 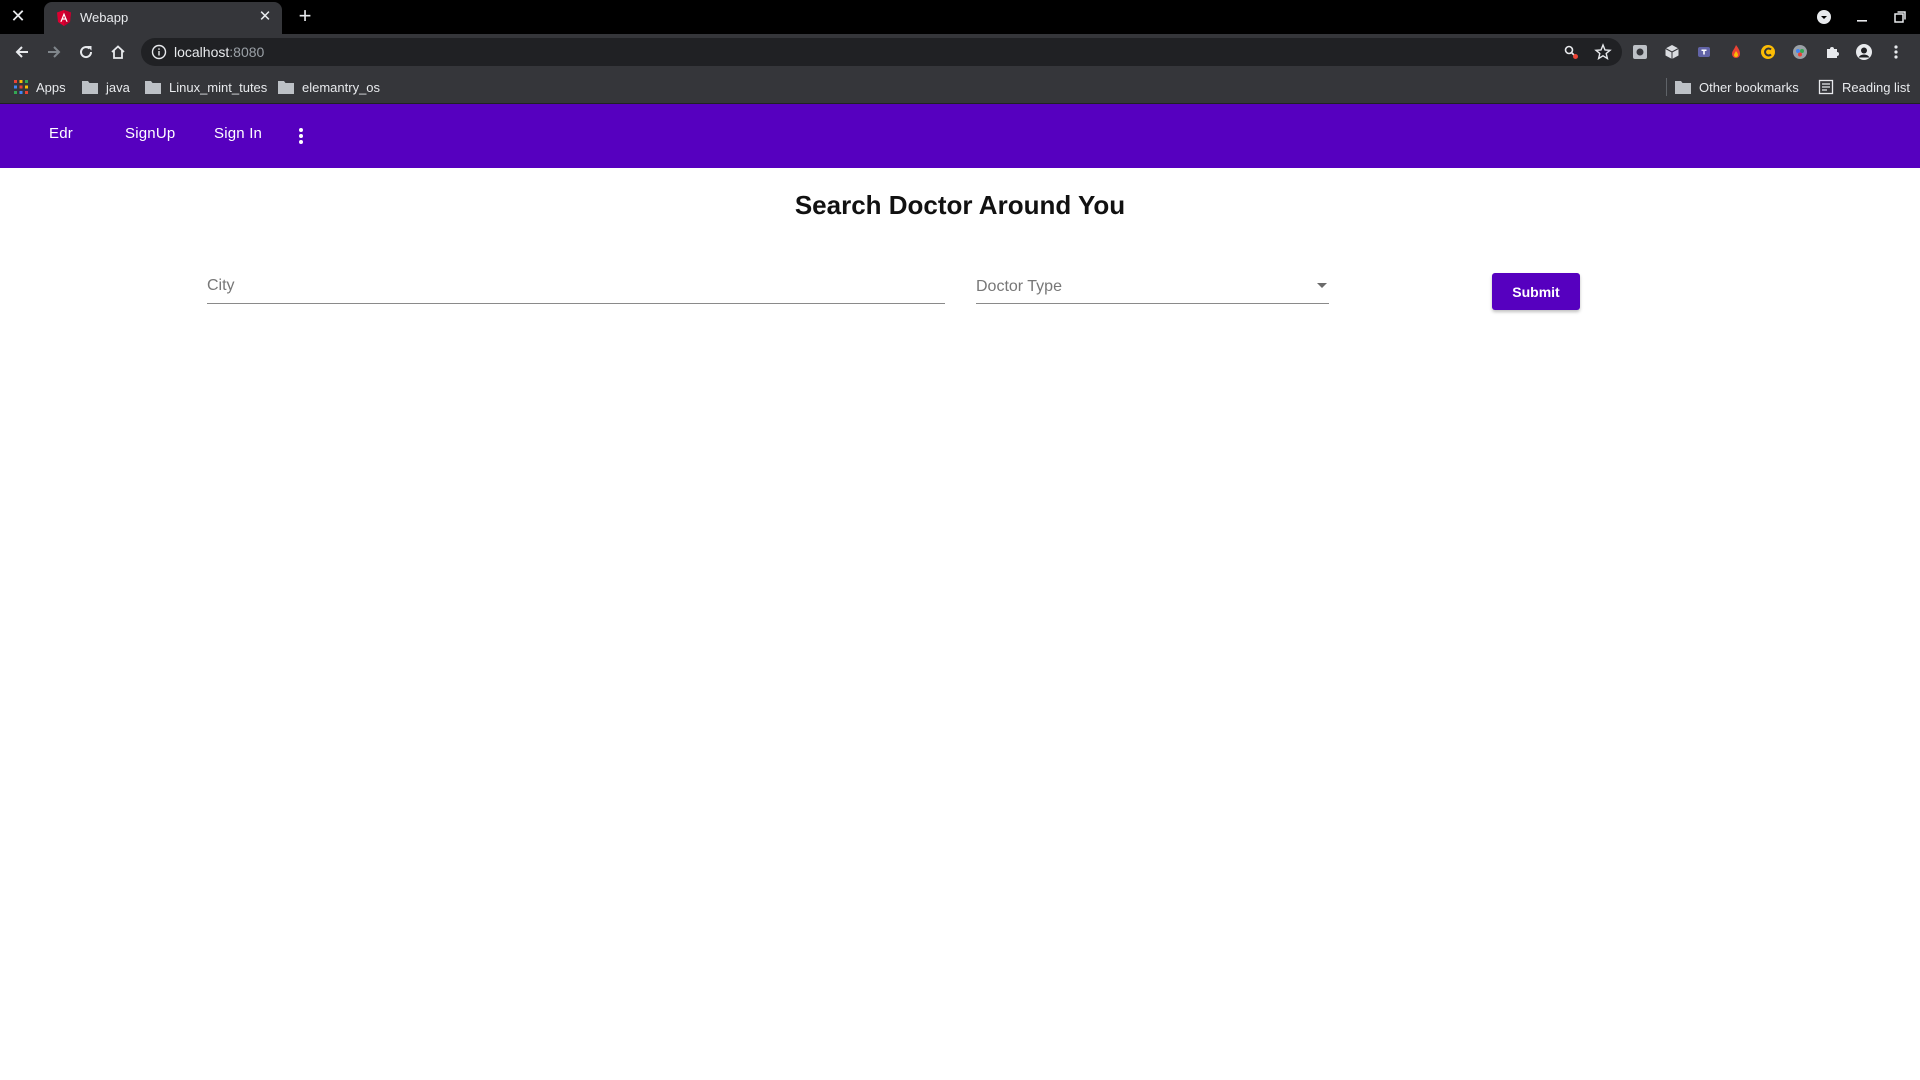 I want to click on other-bookmarks-label: Other bookmarks, so click(x=1749, y=87).